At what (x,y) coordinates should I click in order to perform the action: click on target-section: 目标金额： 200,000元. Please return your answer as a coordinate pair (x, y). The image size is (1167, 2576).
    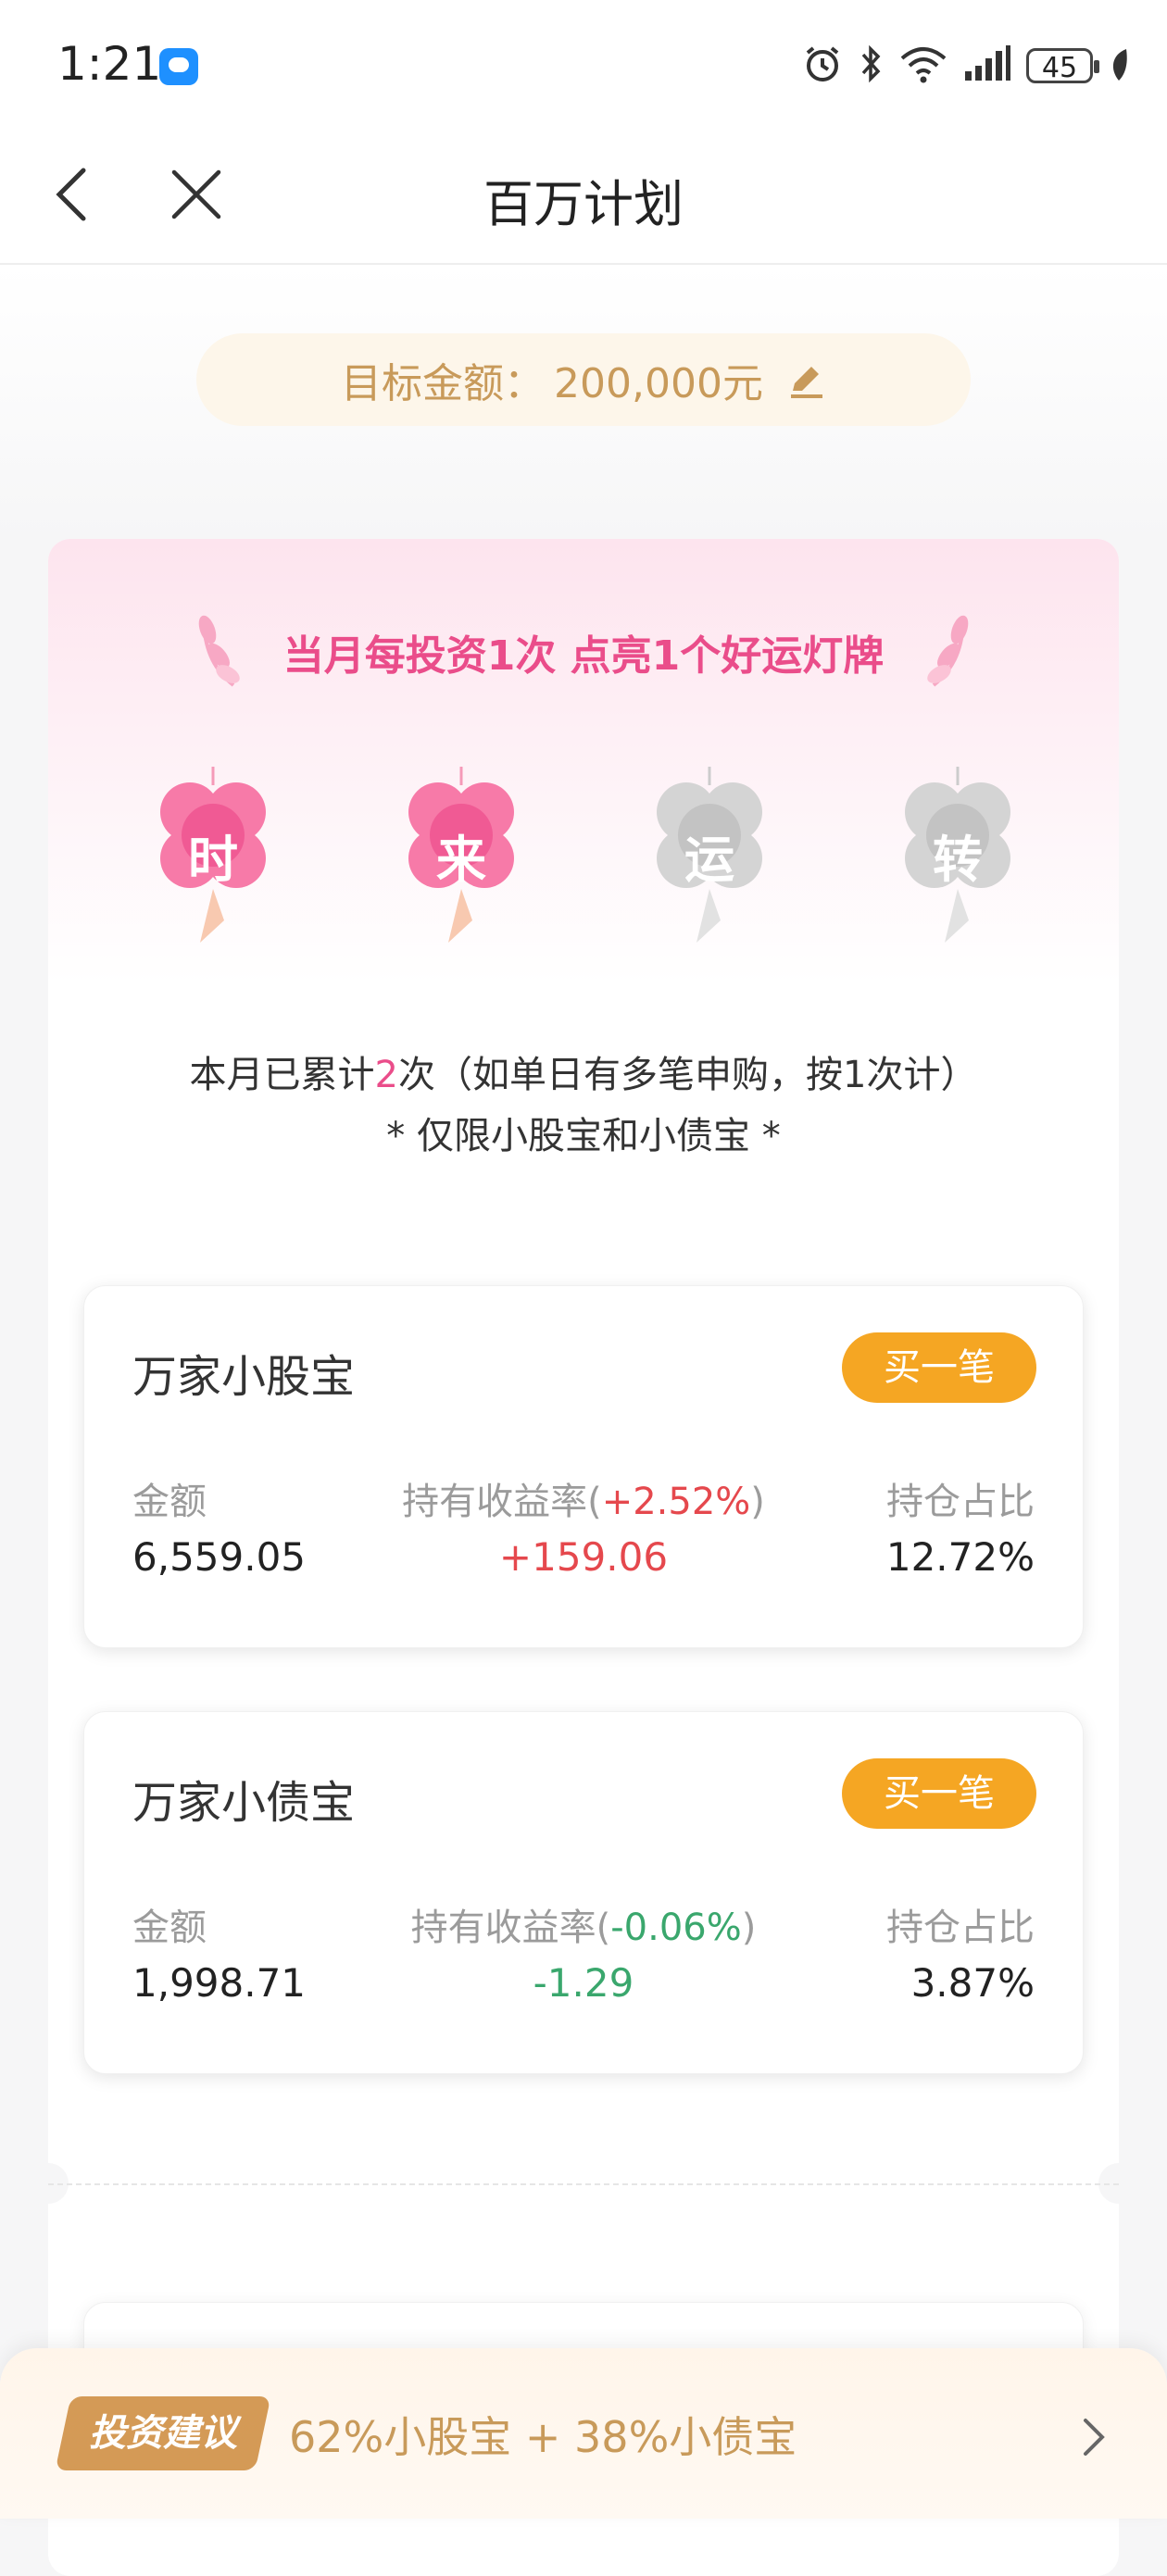
    Looking at the image, I should click on (583, 404).